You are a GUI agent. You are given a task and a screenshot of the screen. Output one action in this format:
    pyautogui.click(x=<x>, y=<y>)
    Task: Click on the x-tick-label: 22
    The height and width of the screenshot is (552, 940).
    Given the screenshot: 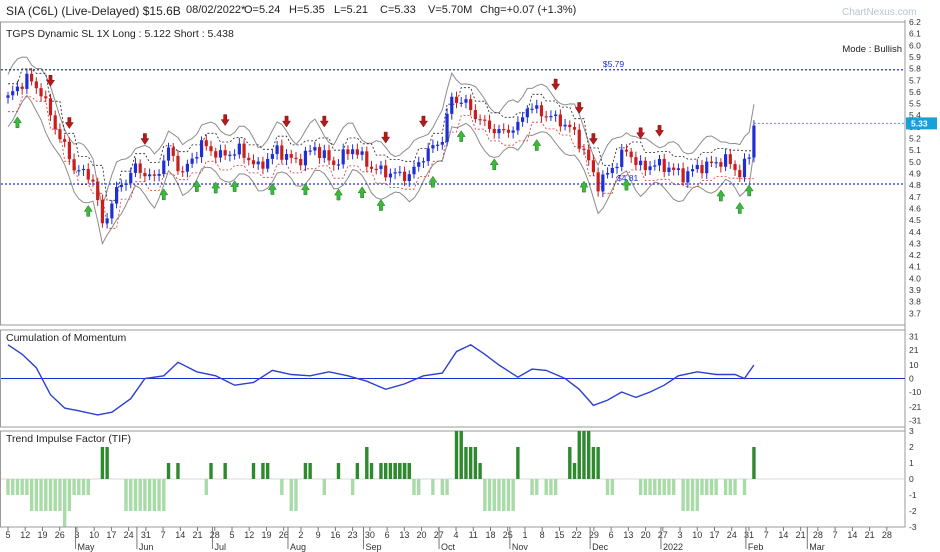 What is the action you would take?
    pyautogui.click(x=577, y=535)
    